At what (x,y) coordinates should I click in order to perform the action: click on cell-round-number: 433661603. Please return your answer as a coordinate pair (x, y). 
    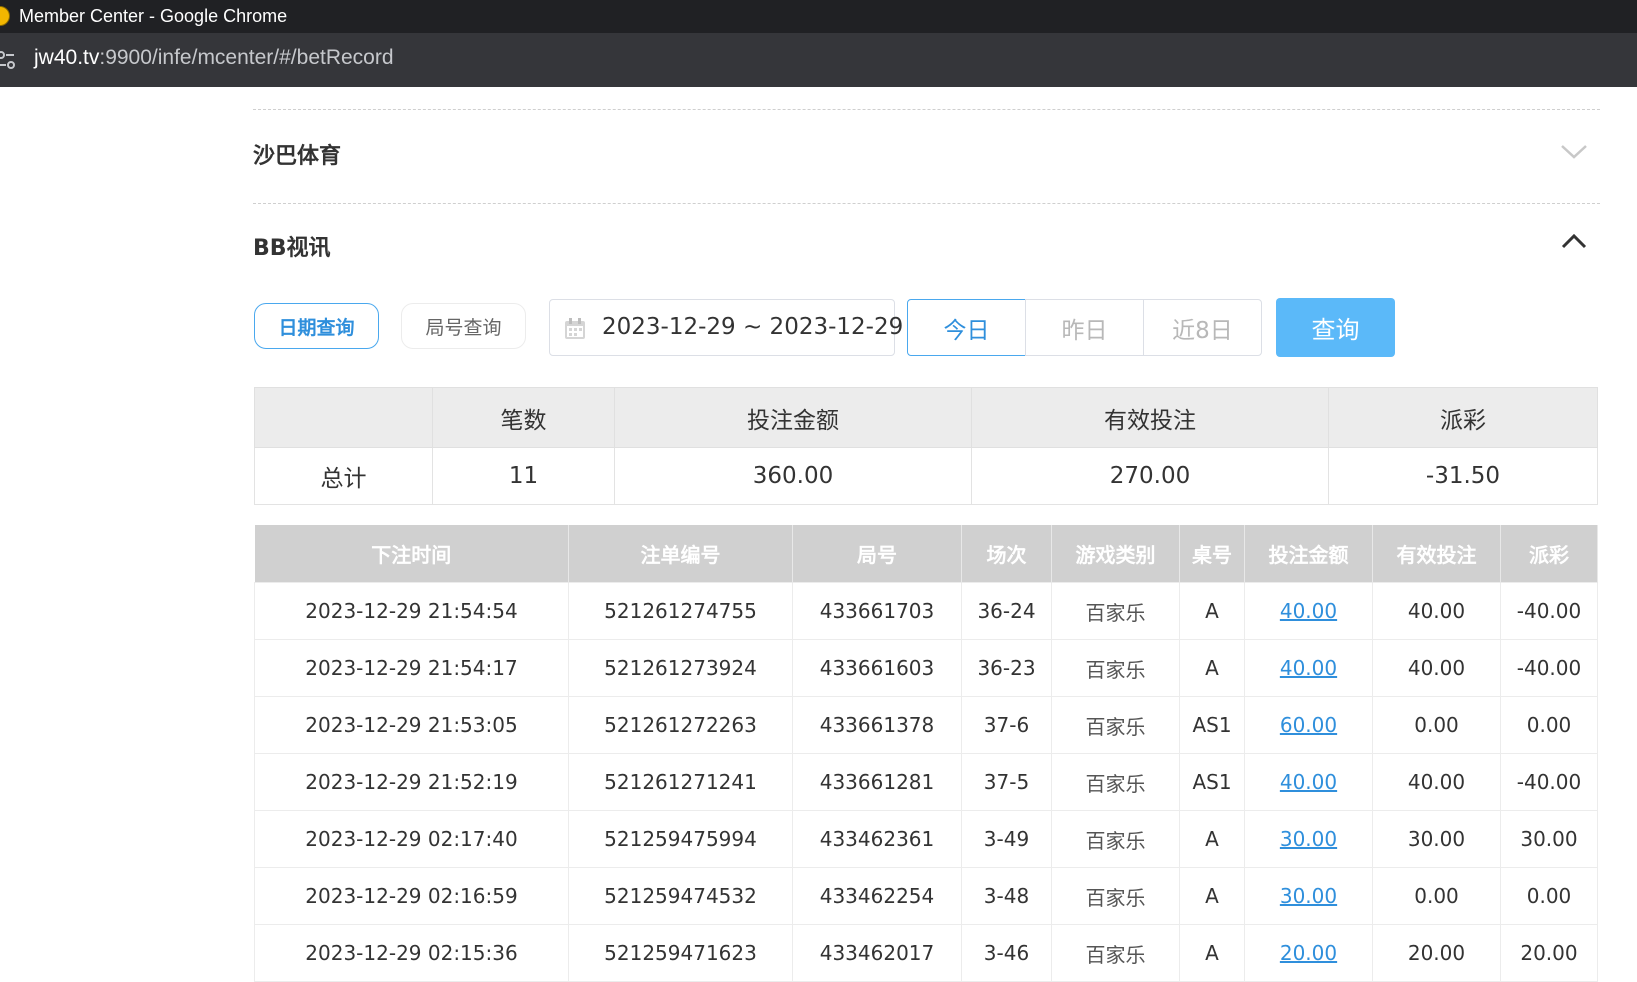
    Looking at the image, I should click on (877, 668).